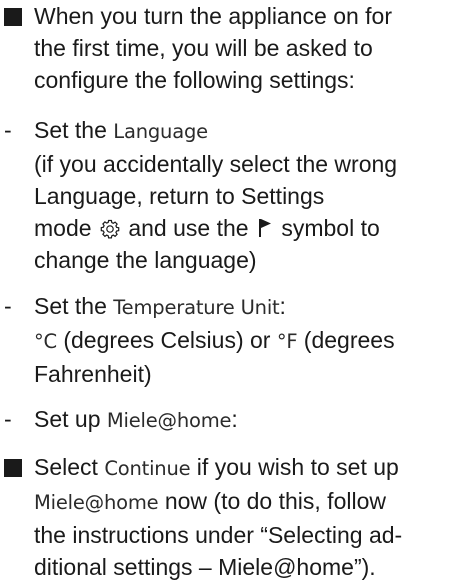 This screenshot has height=583, width=473. I want to click on fahrenheit-text: (degrees, so click(346, 340).